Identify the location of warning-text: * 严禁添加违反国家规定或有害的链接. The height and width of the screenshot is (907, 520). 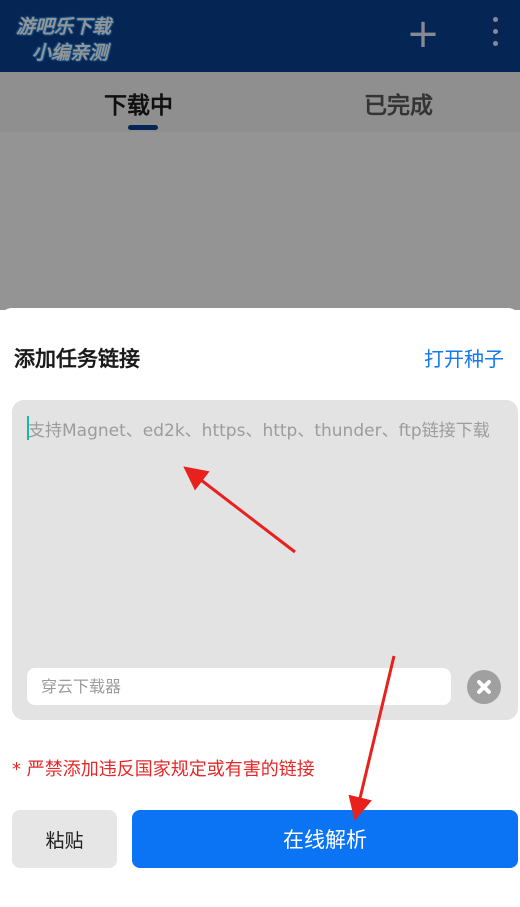
(163, 769).